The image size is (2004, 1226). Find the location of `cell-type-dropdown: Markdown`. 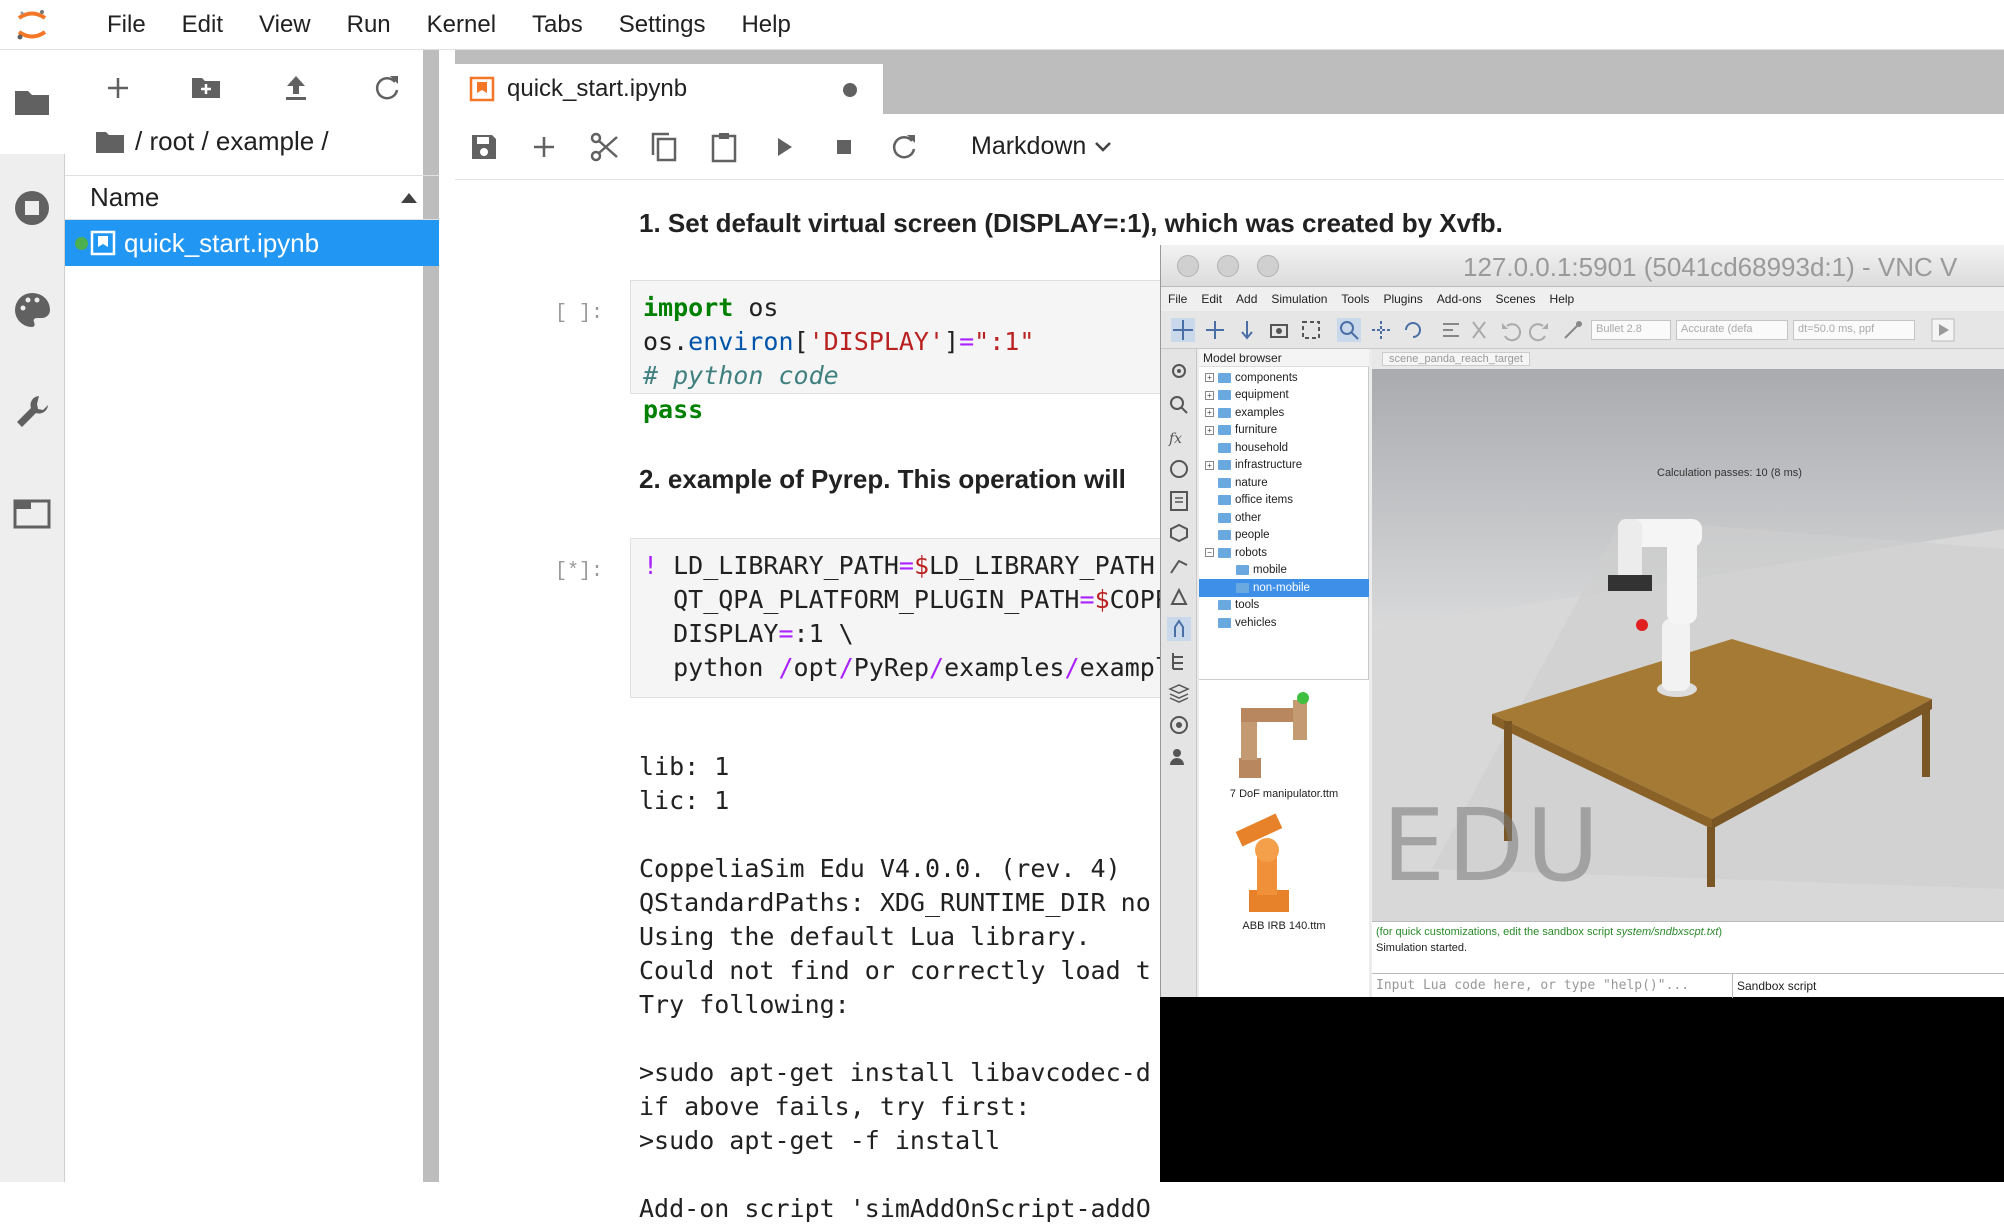

cell-type-dropdown: Markdown is located at coordinates (1041, 146).